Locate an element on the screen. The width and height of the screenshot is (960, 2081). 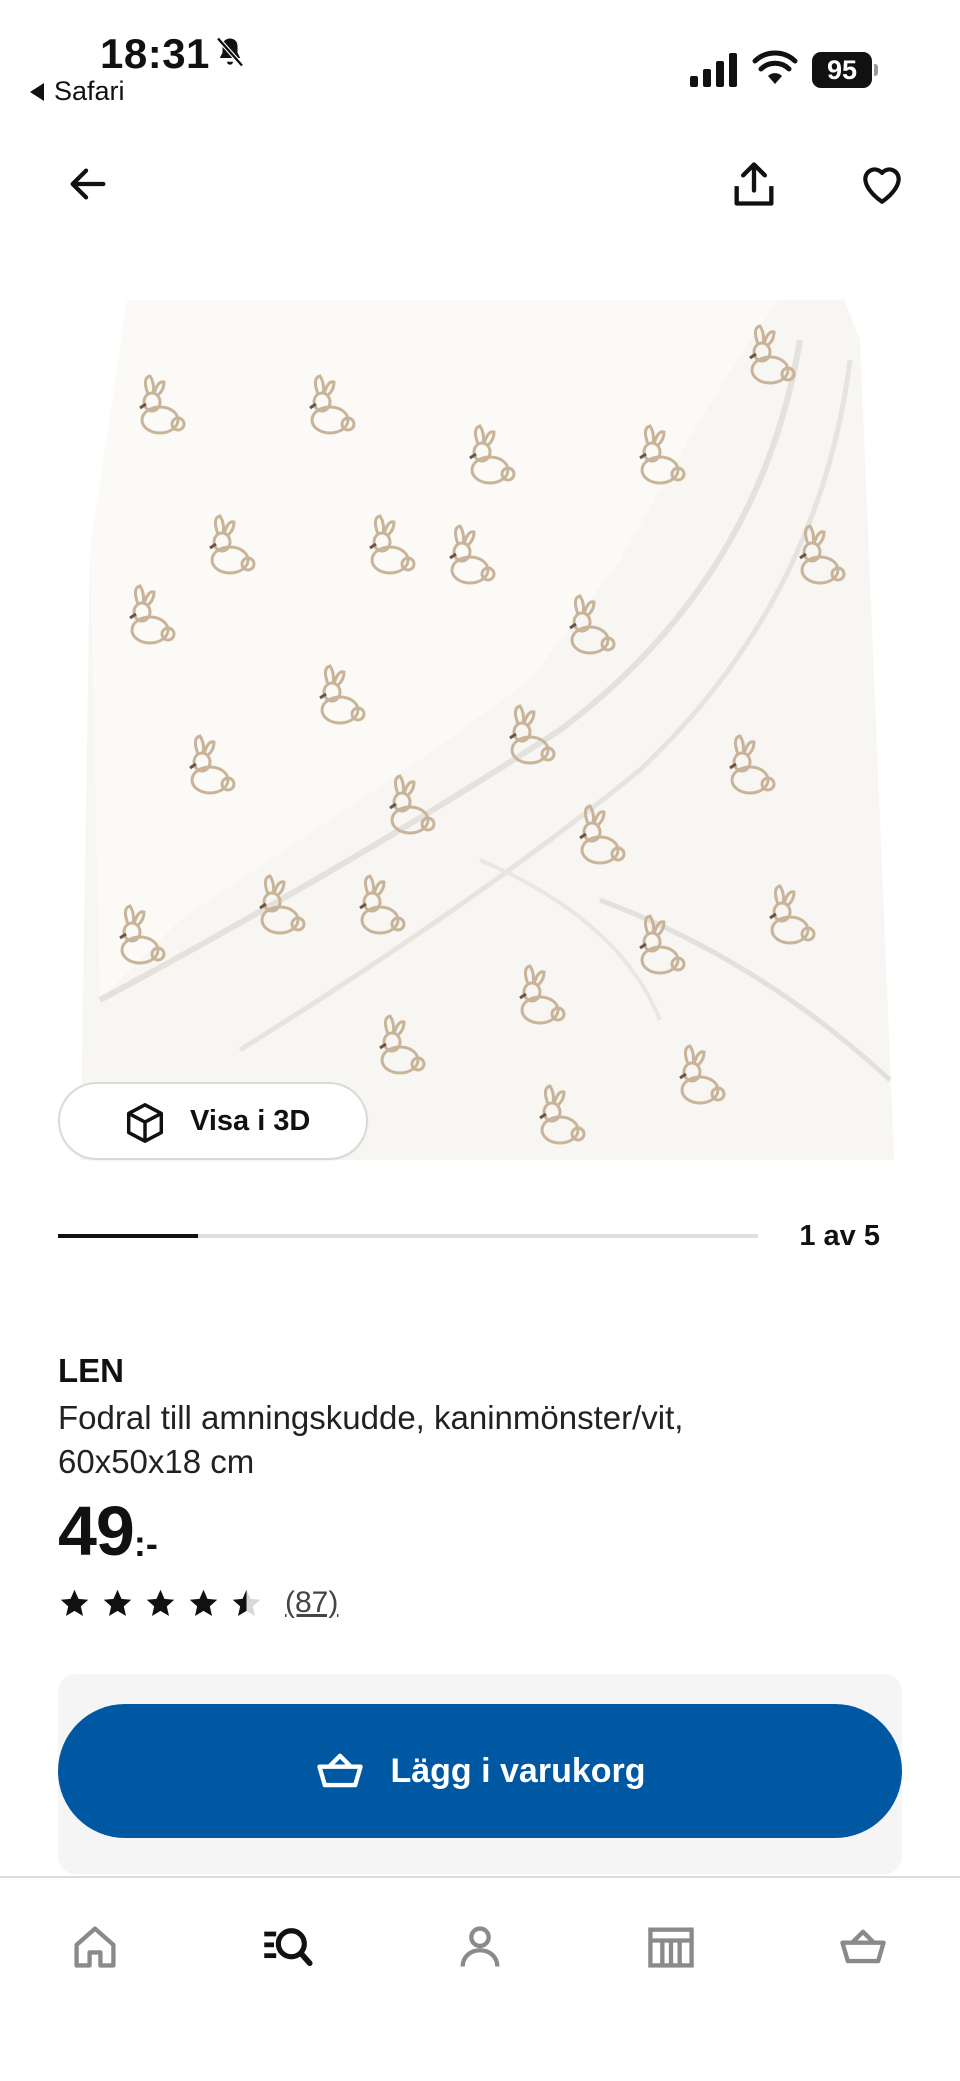
bell-off-icon is located at coordinates (230, 52).